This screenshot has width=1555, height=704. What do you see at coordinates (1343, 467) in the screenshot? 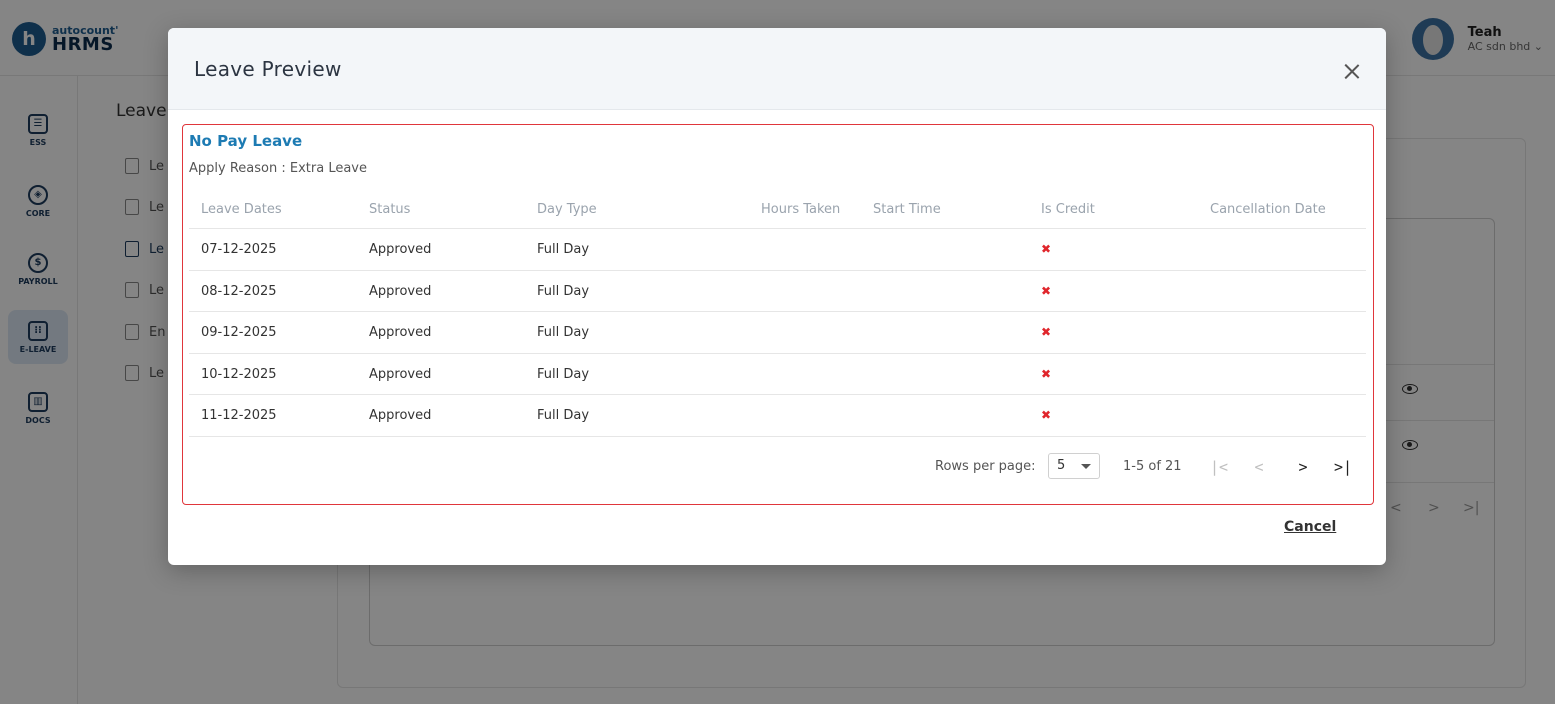
I see `last-page-button: >|` at bounding box center [1343, 467].